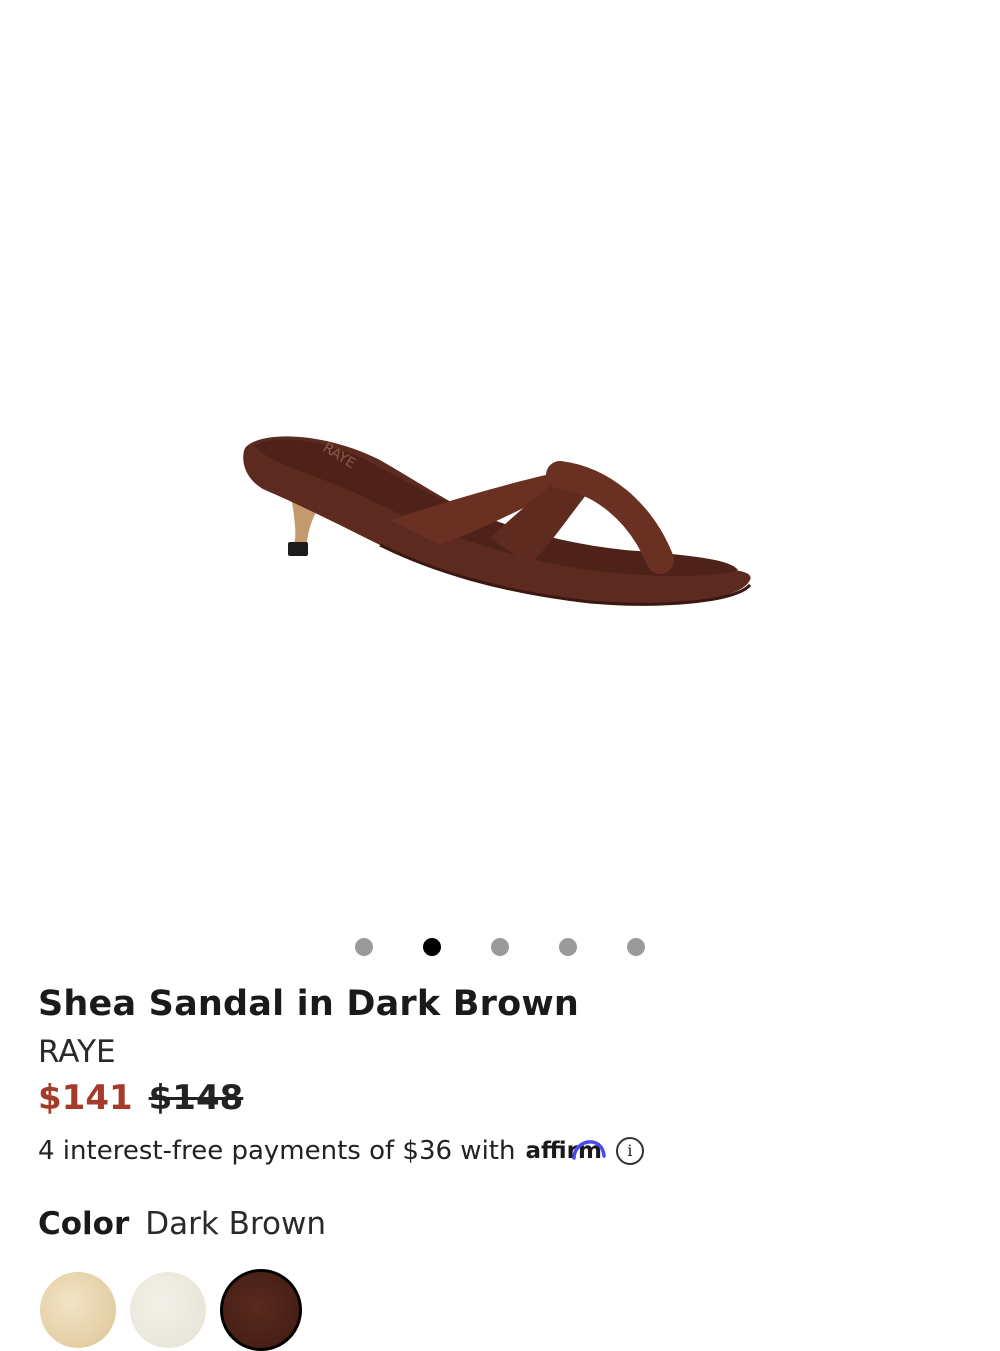 This screenshot has width=1000, height=1351. What do you see at coordinates (565, 1151) in the screenshot?
I see `affirm-logo: affirm` at bounding box center [565, 1151].